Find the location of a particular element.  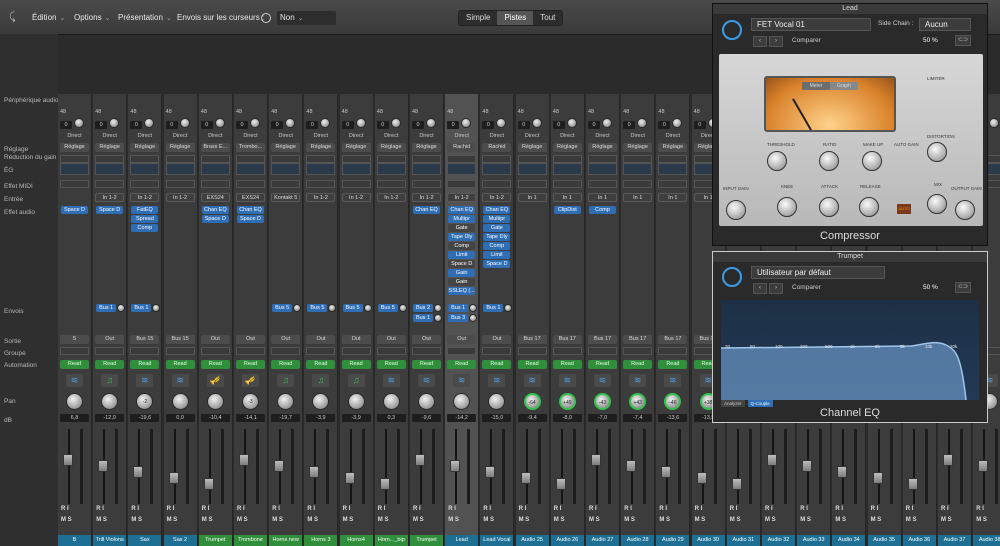

track-name: Audio 36 is located at coordinates (919, 540).